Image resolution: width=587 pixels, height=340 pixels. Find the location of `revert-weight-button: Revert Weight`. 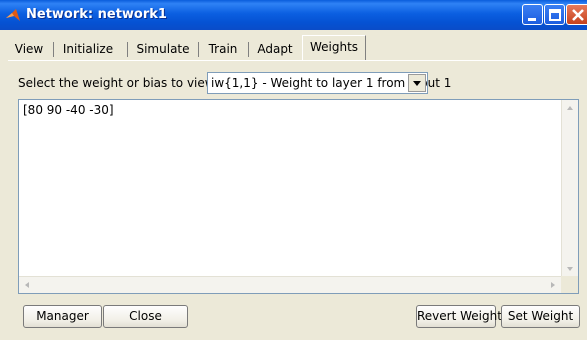

revert-weight-button: Revert Weight is located at coordinates (459, 316).